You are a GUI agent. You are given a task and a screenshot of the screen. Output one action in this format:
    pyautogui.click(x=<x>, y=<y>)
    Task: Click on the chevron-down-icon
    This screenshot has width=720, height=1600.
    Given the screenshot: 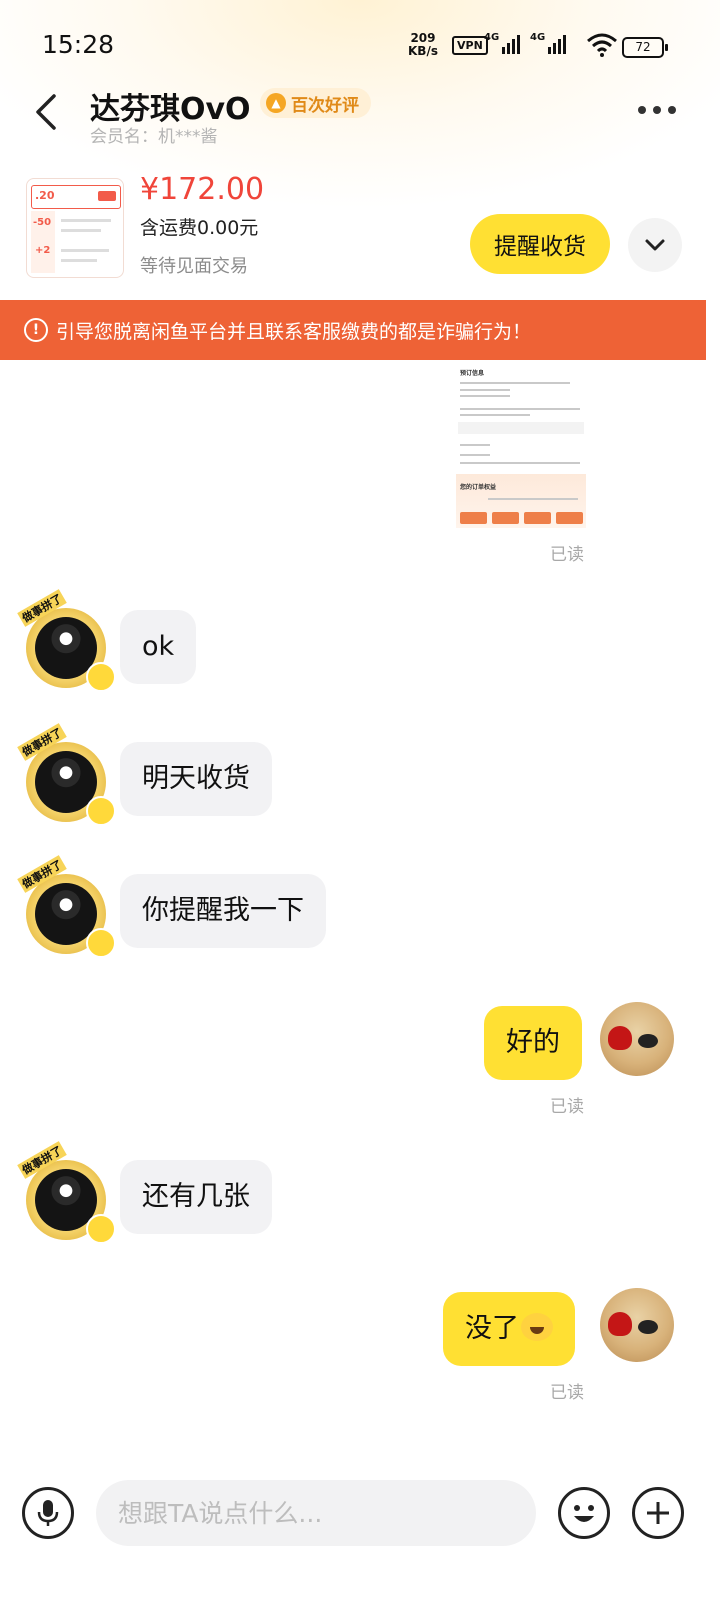 What is the action you would take?
    pyautogui.click(x=655, y=245)
    